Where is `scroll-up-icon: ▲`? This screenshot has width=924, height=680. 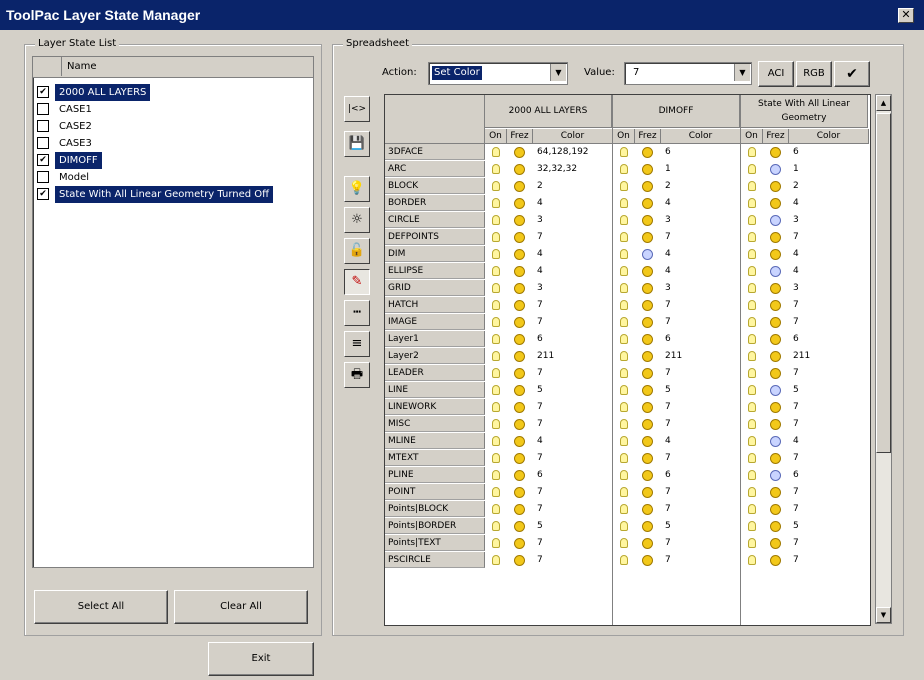
scroll-up-icon: ▲ is located at coordinates (883, 103).